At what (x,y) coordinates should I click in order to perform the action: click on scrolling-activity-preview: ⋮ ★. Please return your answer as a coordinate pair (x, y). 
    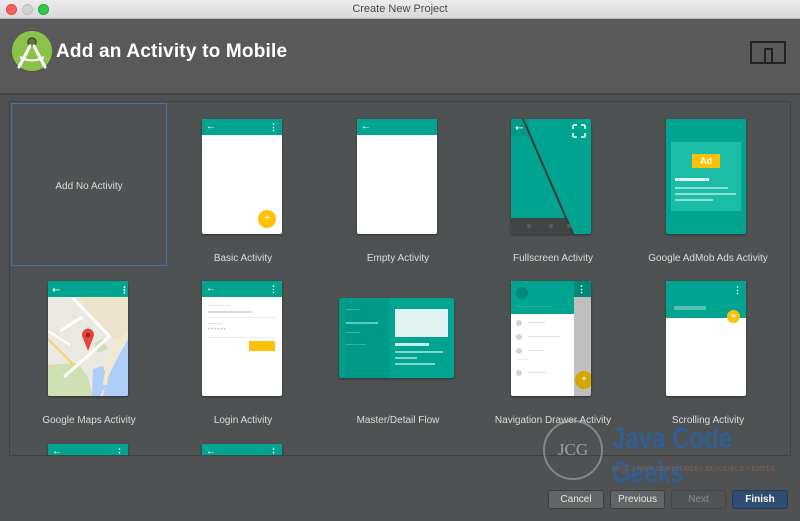
    Looking at the image, I should click on (706, 338).